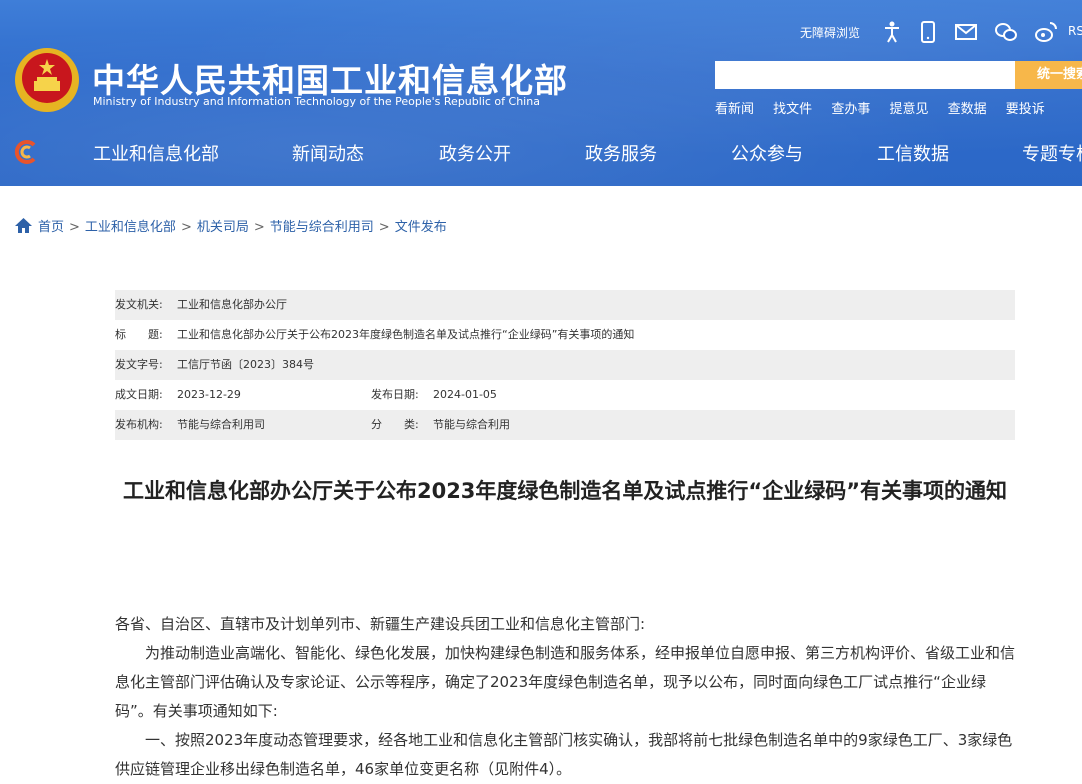 The height and width of the screenshot is (784, 1082). Describe the element at coordinates (908, 109) in the screenshot. I see `quicklink-feedback: 提意见` at that location.